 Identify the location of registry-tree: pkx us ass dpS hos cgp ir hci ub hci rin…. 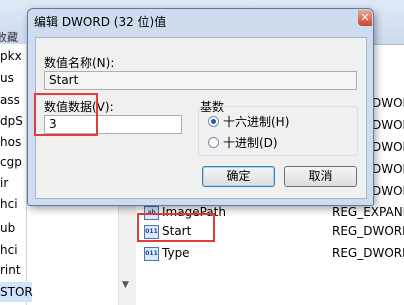
(16, 174).